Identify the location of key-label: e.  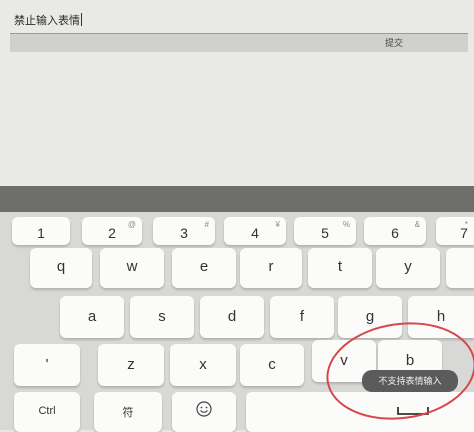
(204, 266).